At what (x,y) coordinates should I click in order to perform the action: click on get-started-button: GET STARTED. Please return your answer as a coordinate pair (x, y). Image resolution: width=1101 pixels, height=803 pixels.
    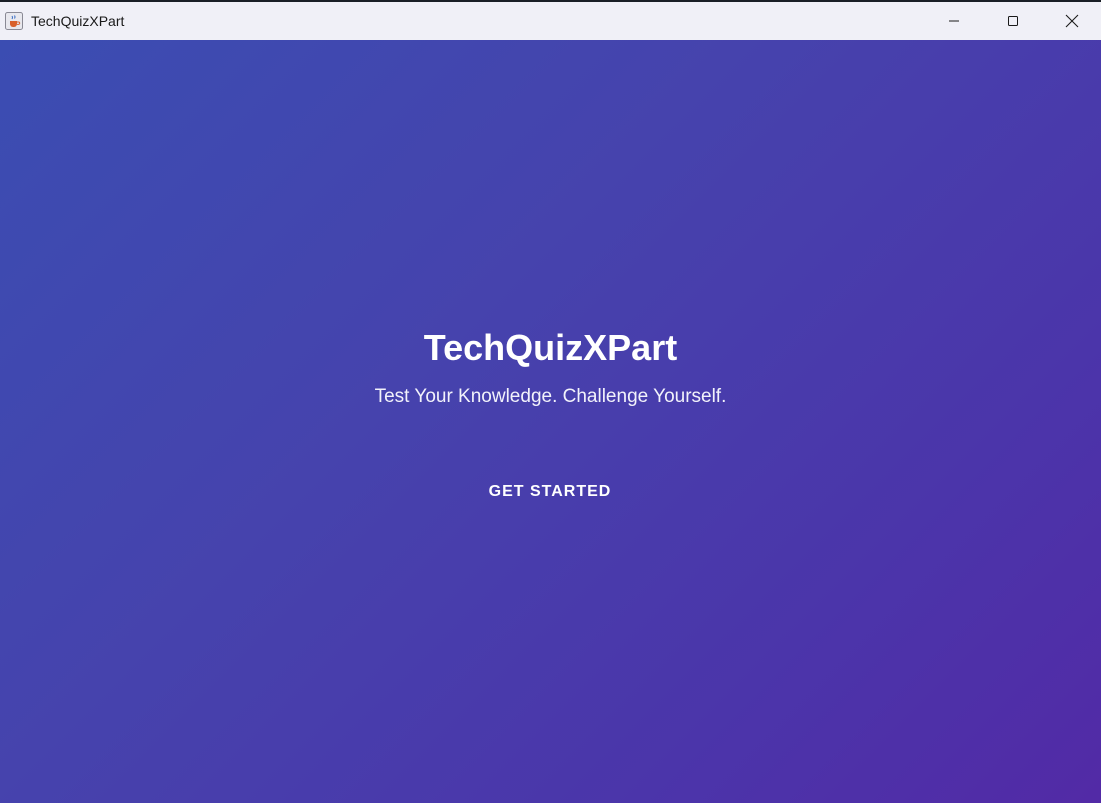
    Looking at the image, I should click on (550, 492).